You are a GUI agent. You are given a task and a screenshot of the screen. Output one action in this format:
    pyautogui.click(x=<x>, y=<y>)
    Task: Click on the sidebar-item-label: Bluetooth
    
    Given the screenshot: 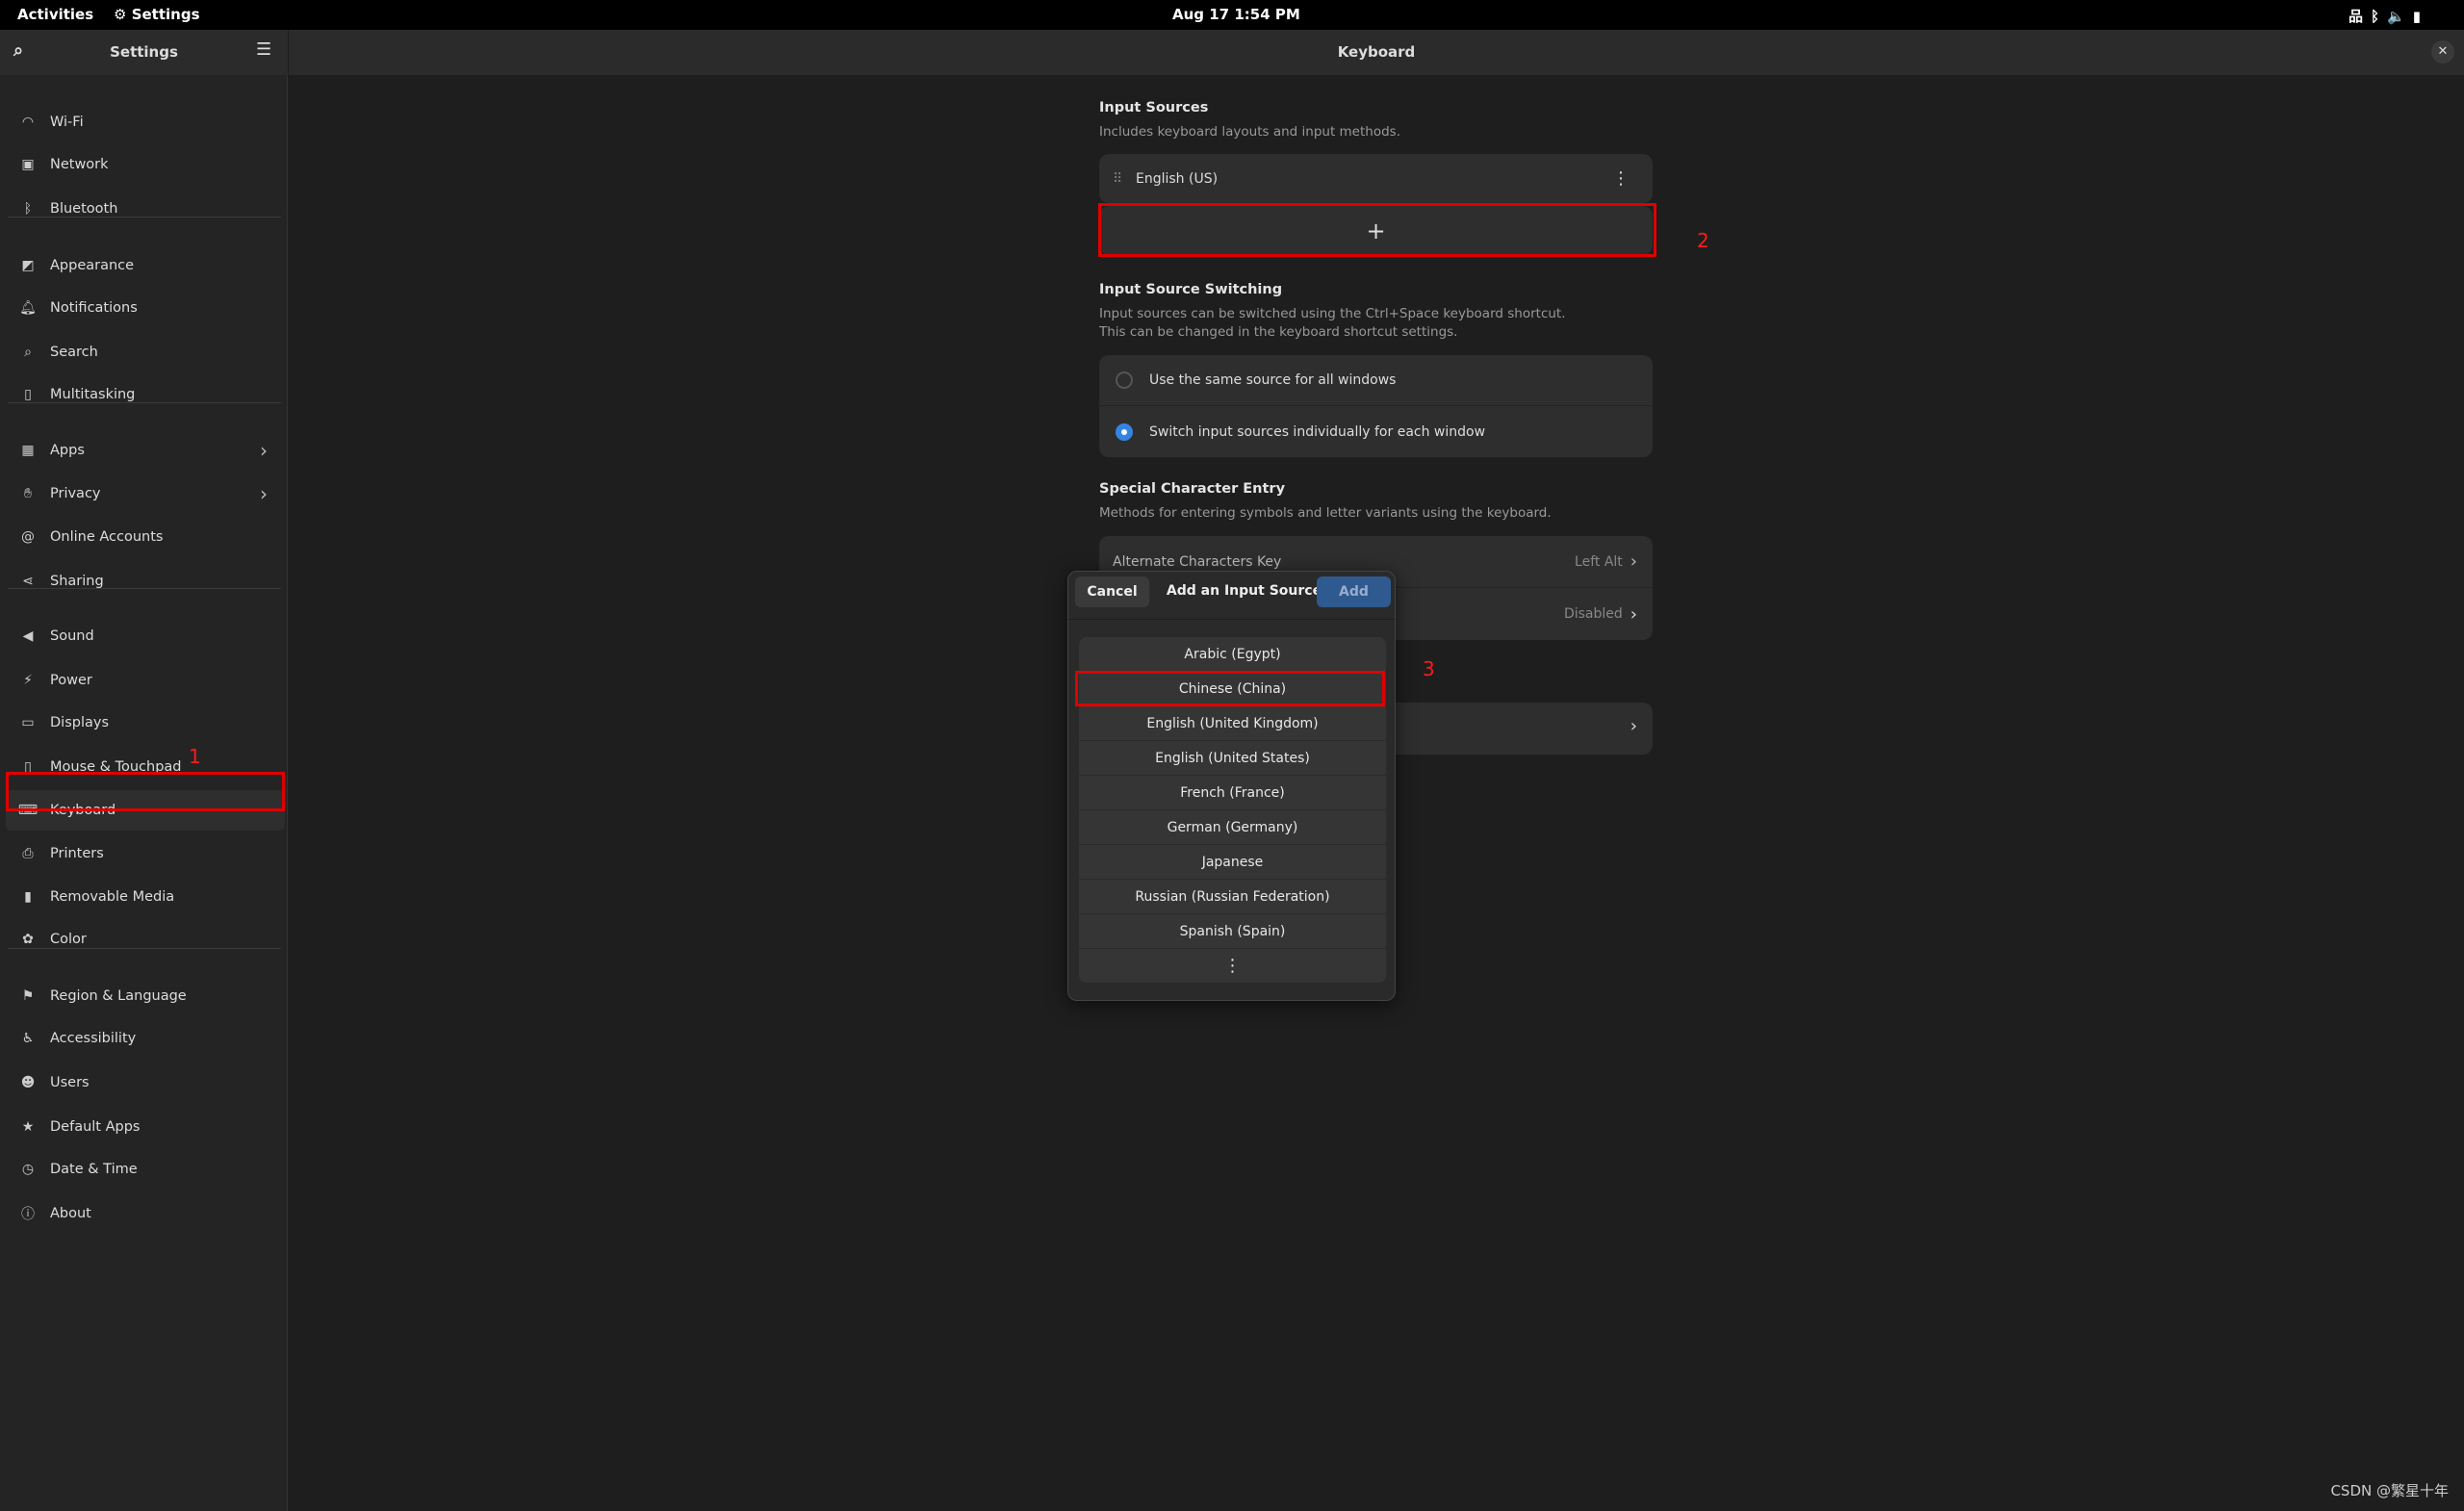 What is the action you would take?
    pyautogui.click(x=84, y=209)
    